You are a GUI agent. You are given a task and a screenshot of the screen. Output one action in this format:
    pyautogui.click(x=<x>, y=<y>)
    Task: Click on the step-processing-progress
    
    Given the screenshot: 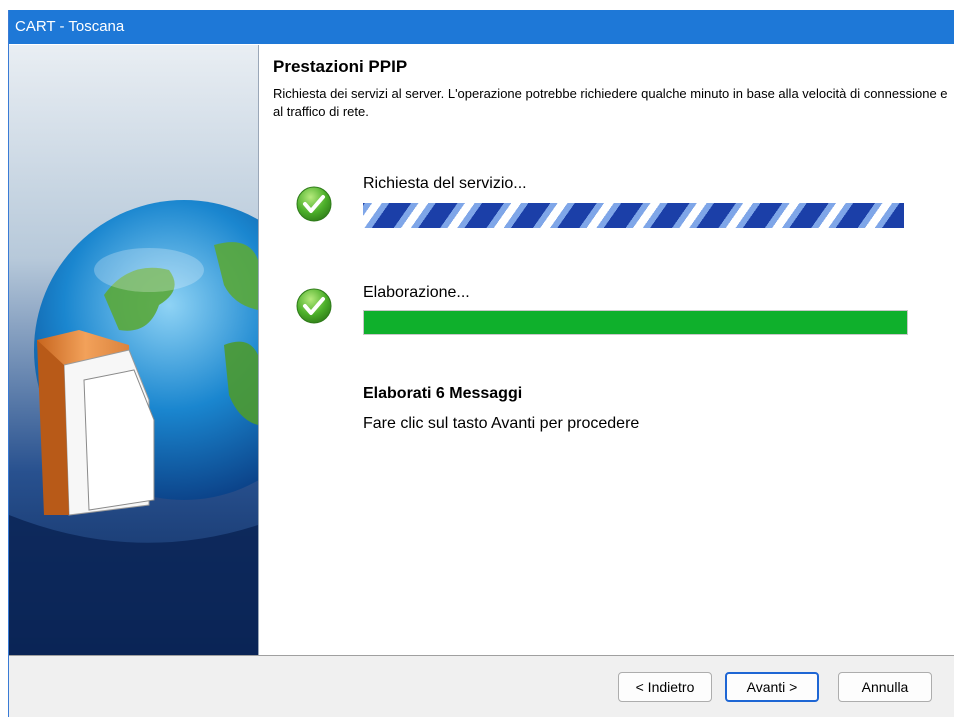 What is the action you would take?
    pyautogui.click(x=635, y=322)
    